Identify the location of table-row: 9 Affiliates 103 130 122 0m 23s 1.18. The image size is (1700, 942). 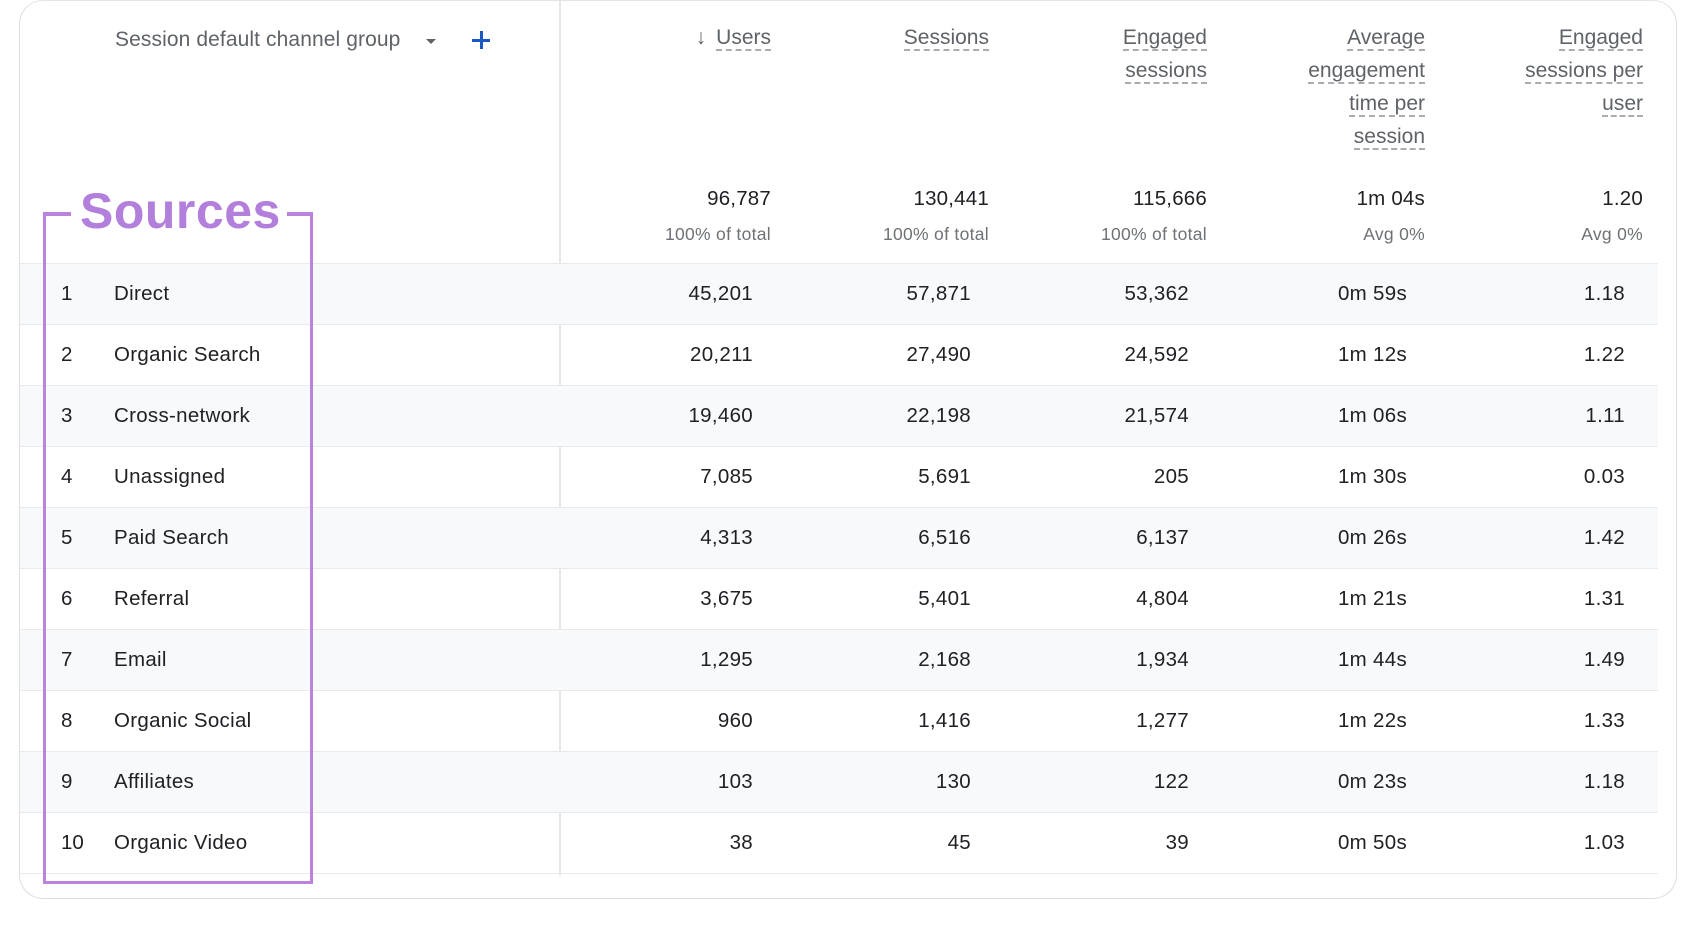
(839, 781).